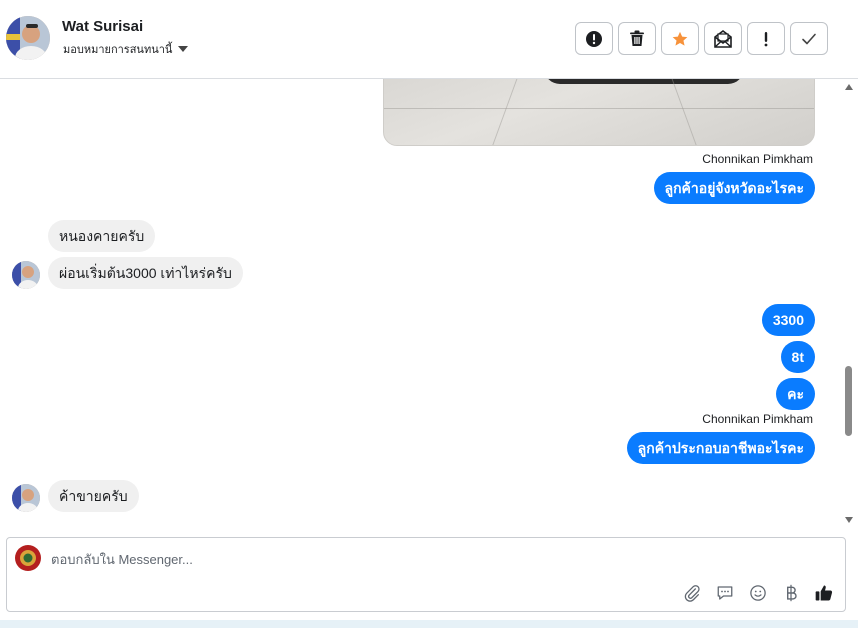 This screenshot has height=628, width=858. Describe the element at coordinates (599, 112) in the screenshot. I see `image-attachment` at that location.